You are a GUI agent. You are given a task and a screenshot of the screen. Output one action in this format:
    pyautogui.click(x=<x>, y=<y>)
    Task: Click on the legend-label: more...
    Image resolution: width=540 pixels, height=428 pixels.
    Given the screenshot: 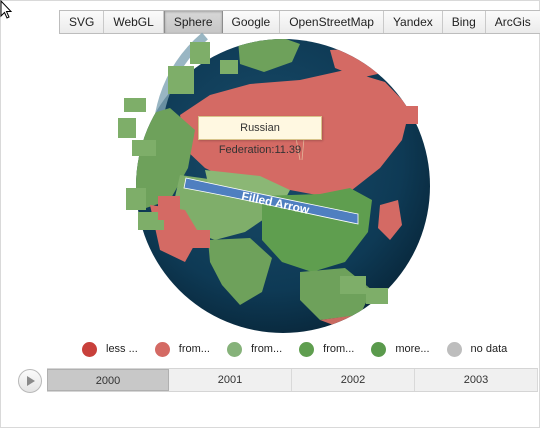 What is the action you would take?
    pyautogui.click(x=412, y=349)
    